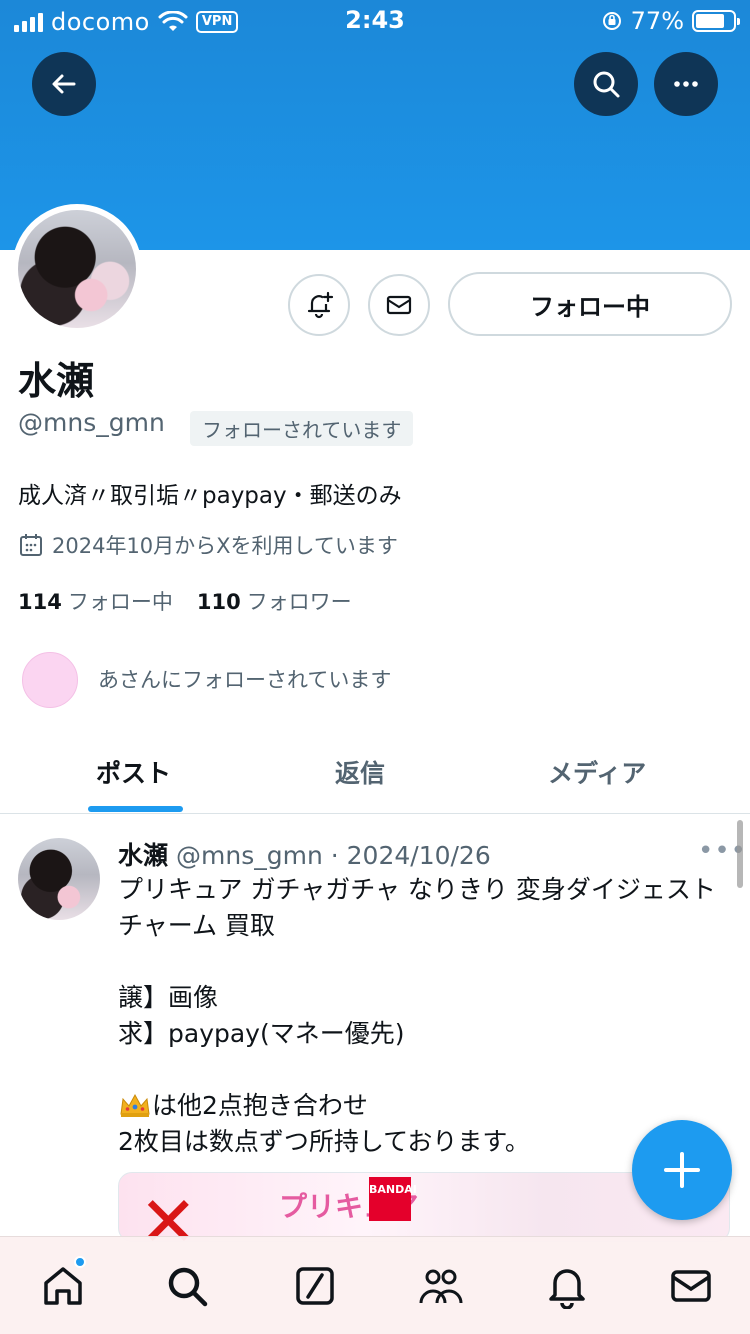 The width and height of the screenshot is (750, 1334). What do you see at coordinates (225, 546) in the screenshot?
I see `joined-text: 2024年10月からXを利用しています` at bounding box center [225, 546].